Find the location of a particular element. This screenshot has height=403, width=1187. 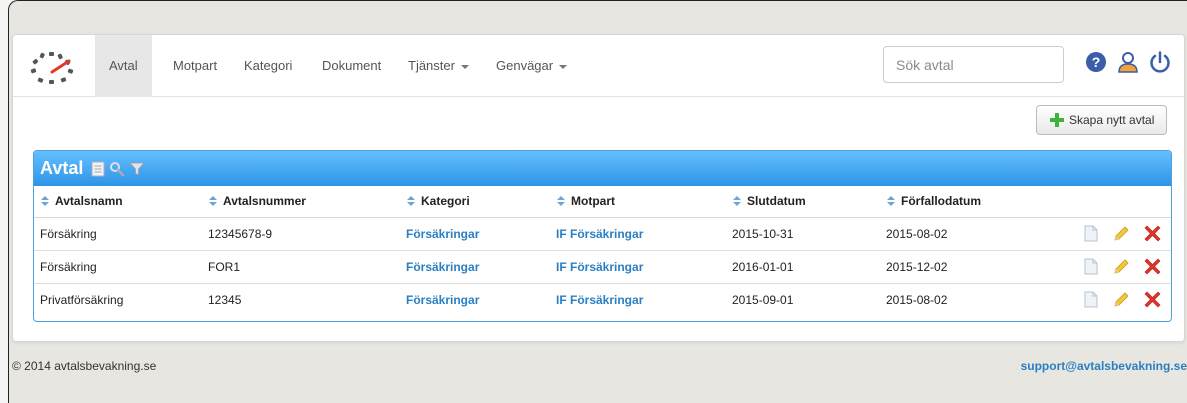

column-header-label: Motpart is located at coordinates (593, 201).